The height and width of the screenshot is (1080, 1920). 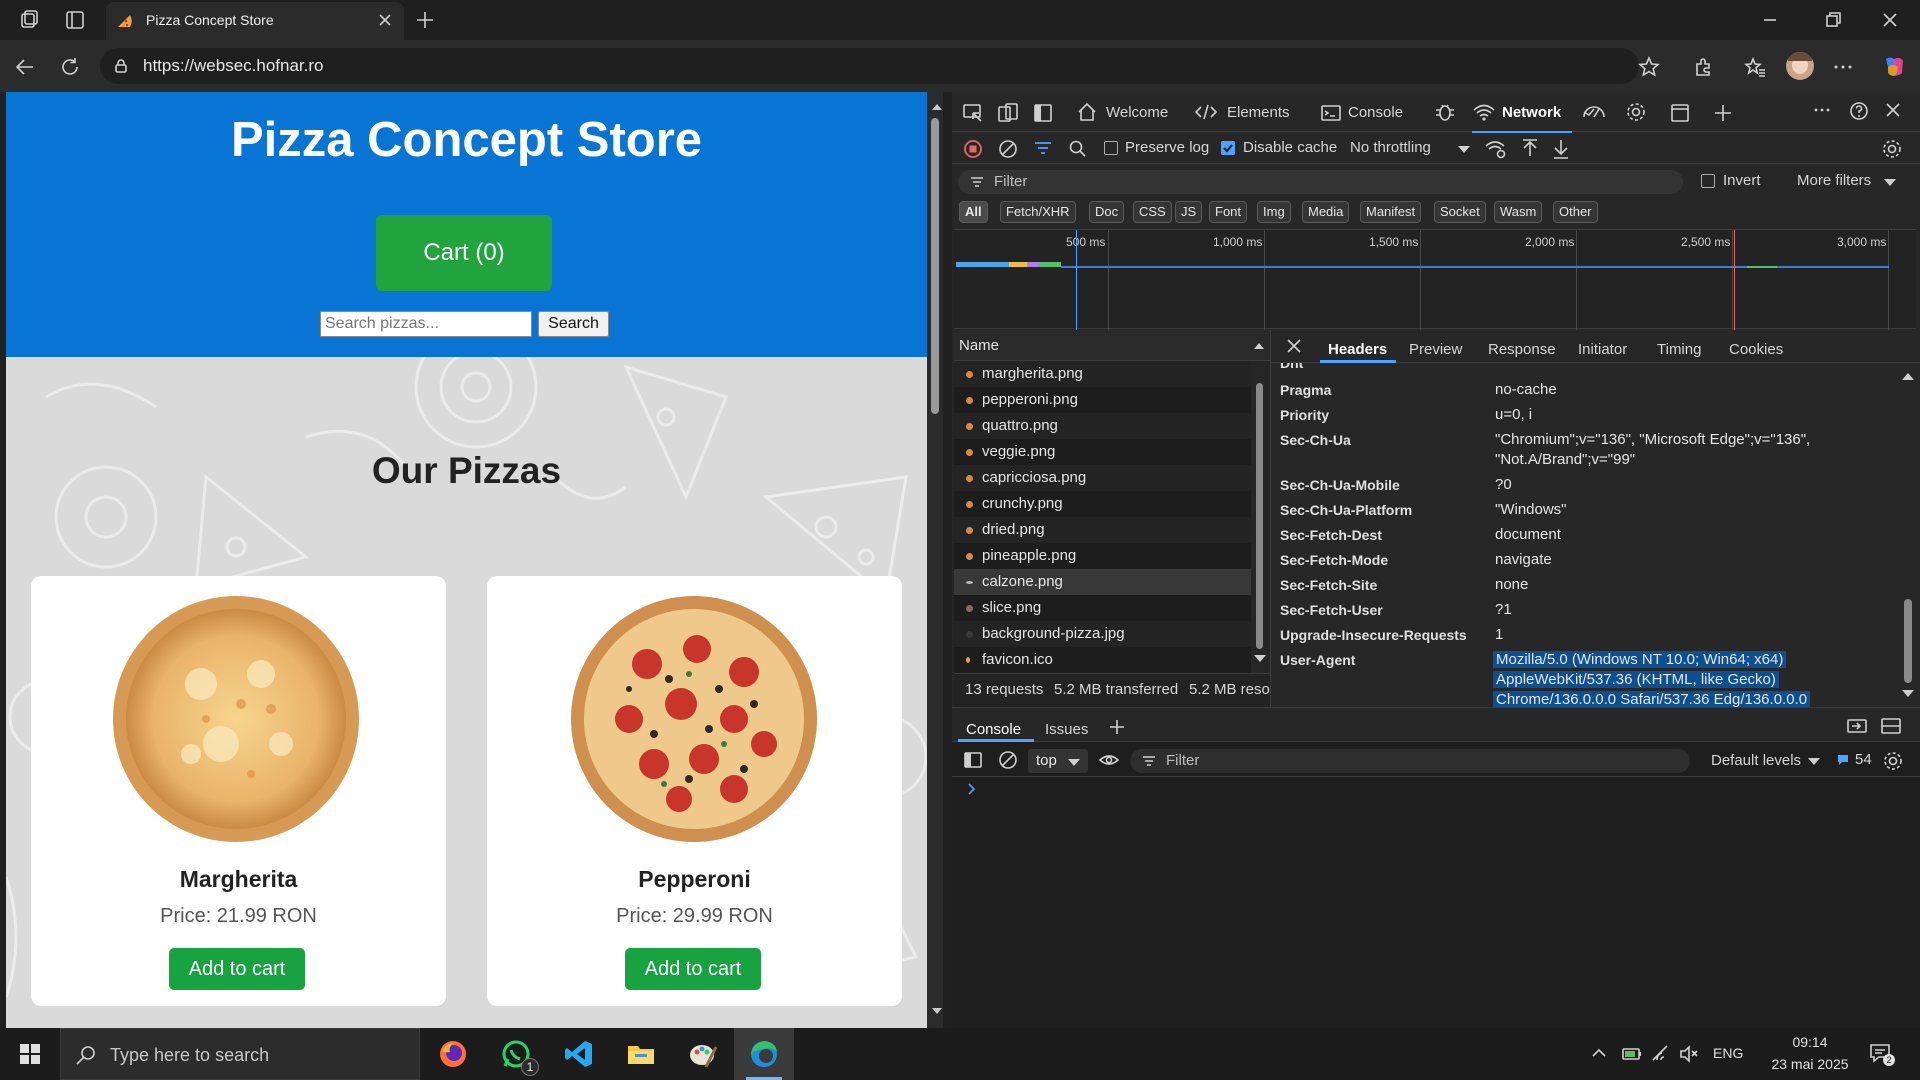 I want to click on type-filter-js: JS, so click(x=1189, y=212).